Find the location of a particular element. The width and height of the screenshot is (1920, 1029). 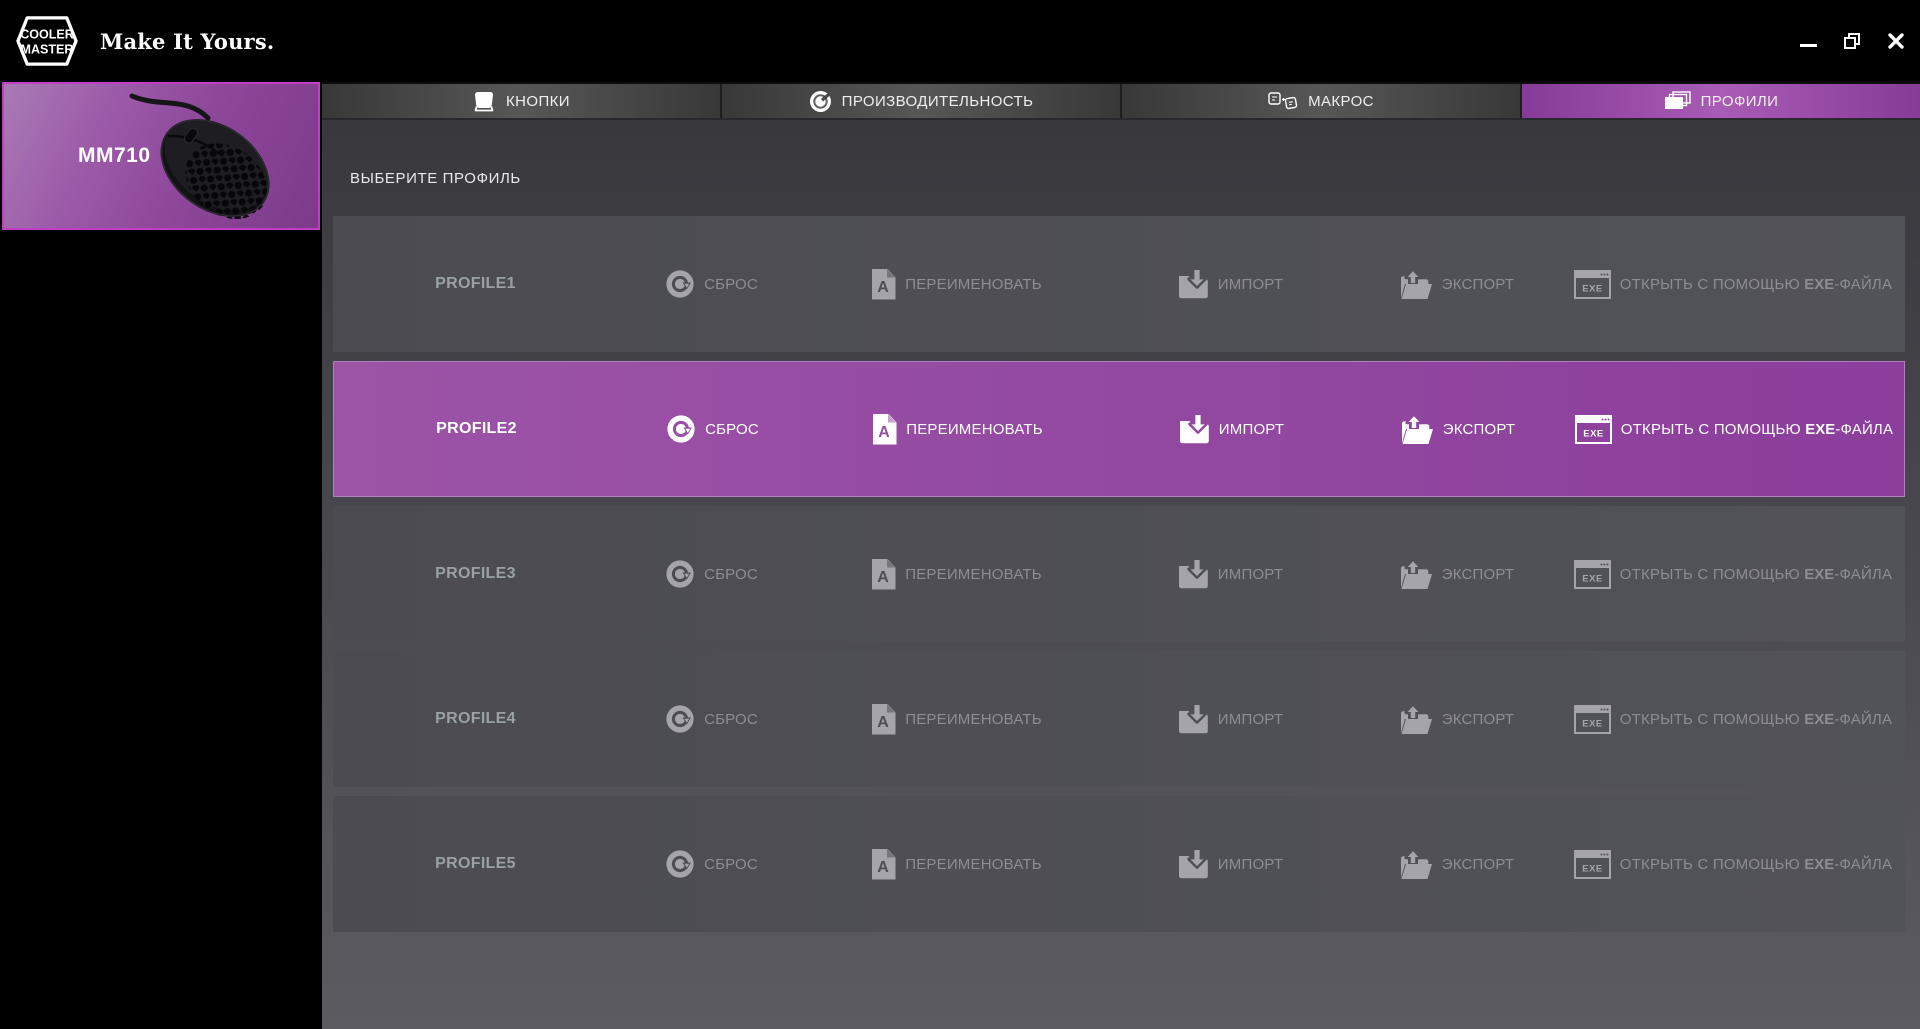

tab-label: МАКРОС is located at coordinates (1341, 101).